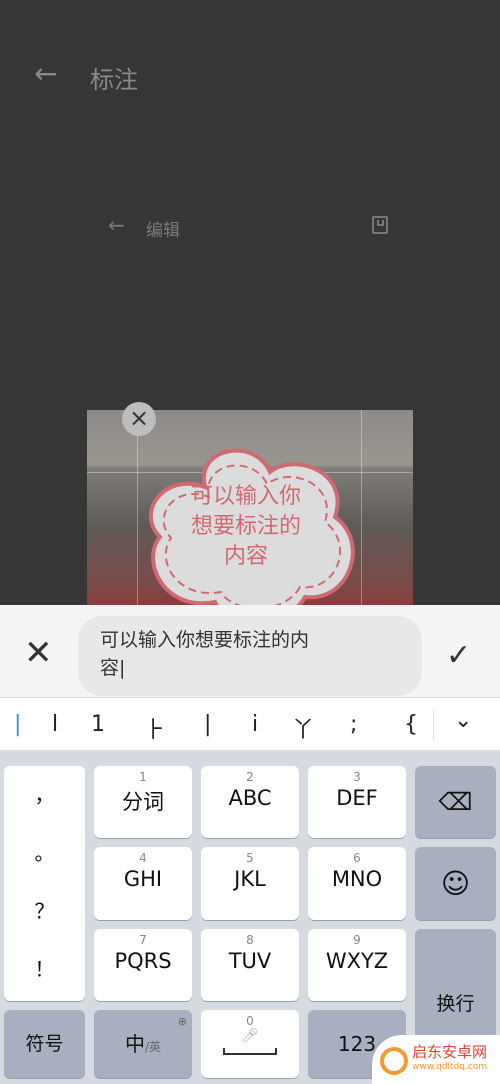 The width and height of the screenshot is (500, 1084). I want to click on candidate-bar: | l 1 ⺊ | i 丫 ; { ⌄, so click(250, 723).